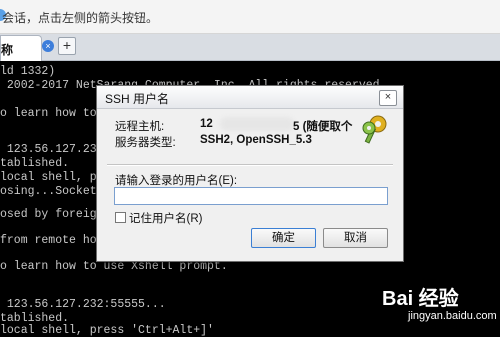  I want to click on terminal-line: local shell, pre, so click(55, 177).